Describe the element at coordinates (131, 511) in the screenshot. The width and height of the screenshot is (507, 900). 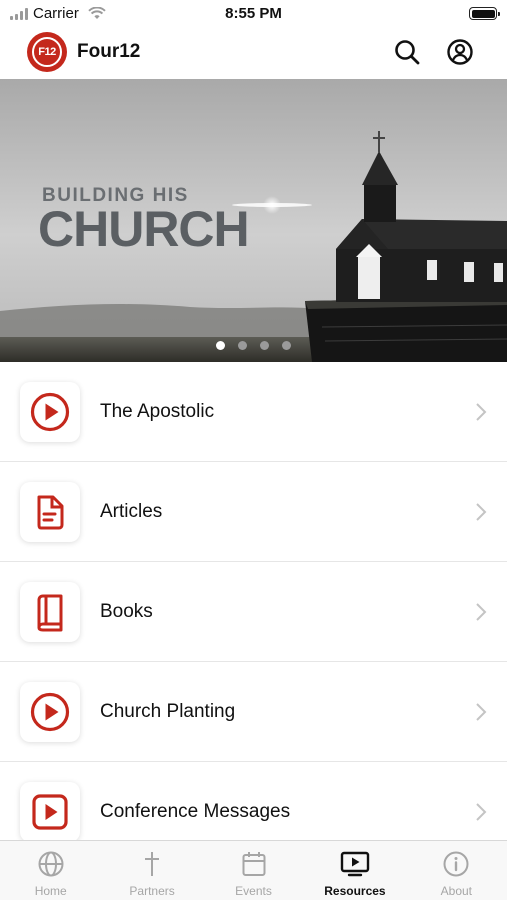
I see `resource-item-label: Articles` at that location.